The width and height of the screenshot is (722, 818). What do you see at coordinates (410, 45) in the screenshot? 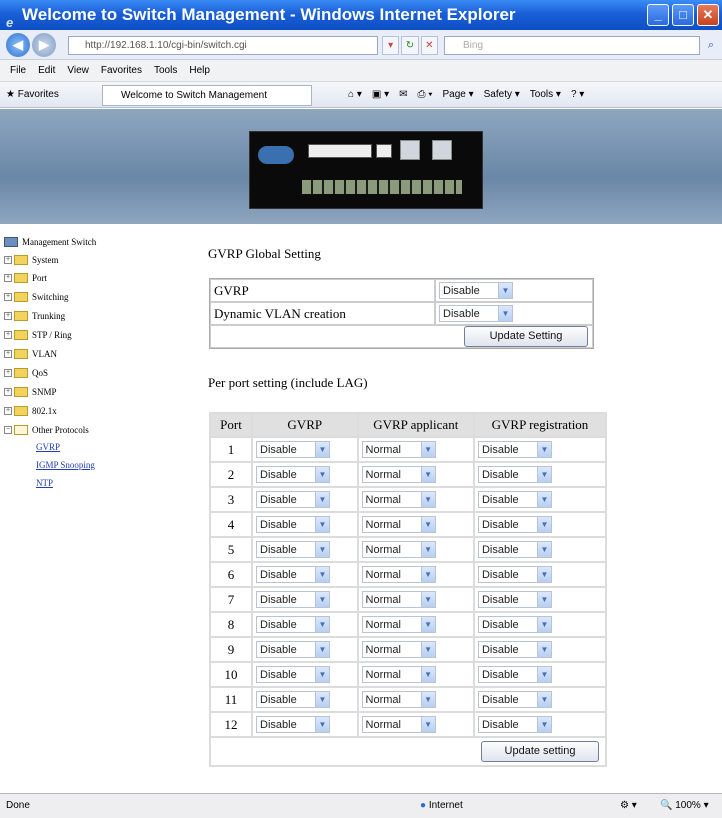
I see `refresh-icon: ↻` at bounding box center [410, 45].